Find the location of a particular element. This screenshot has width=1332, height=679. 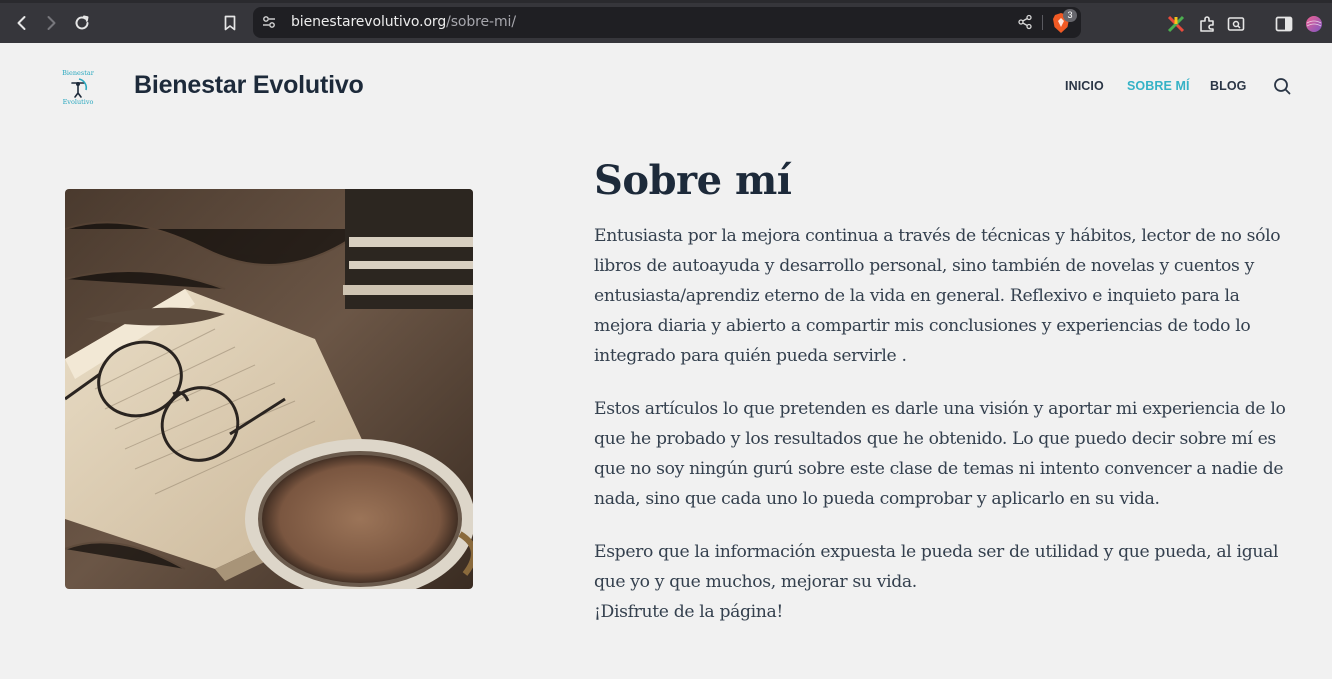

shield-count-badge: 3 is located at coordinates (1070, 15).